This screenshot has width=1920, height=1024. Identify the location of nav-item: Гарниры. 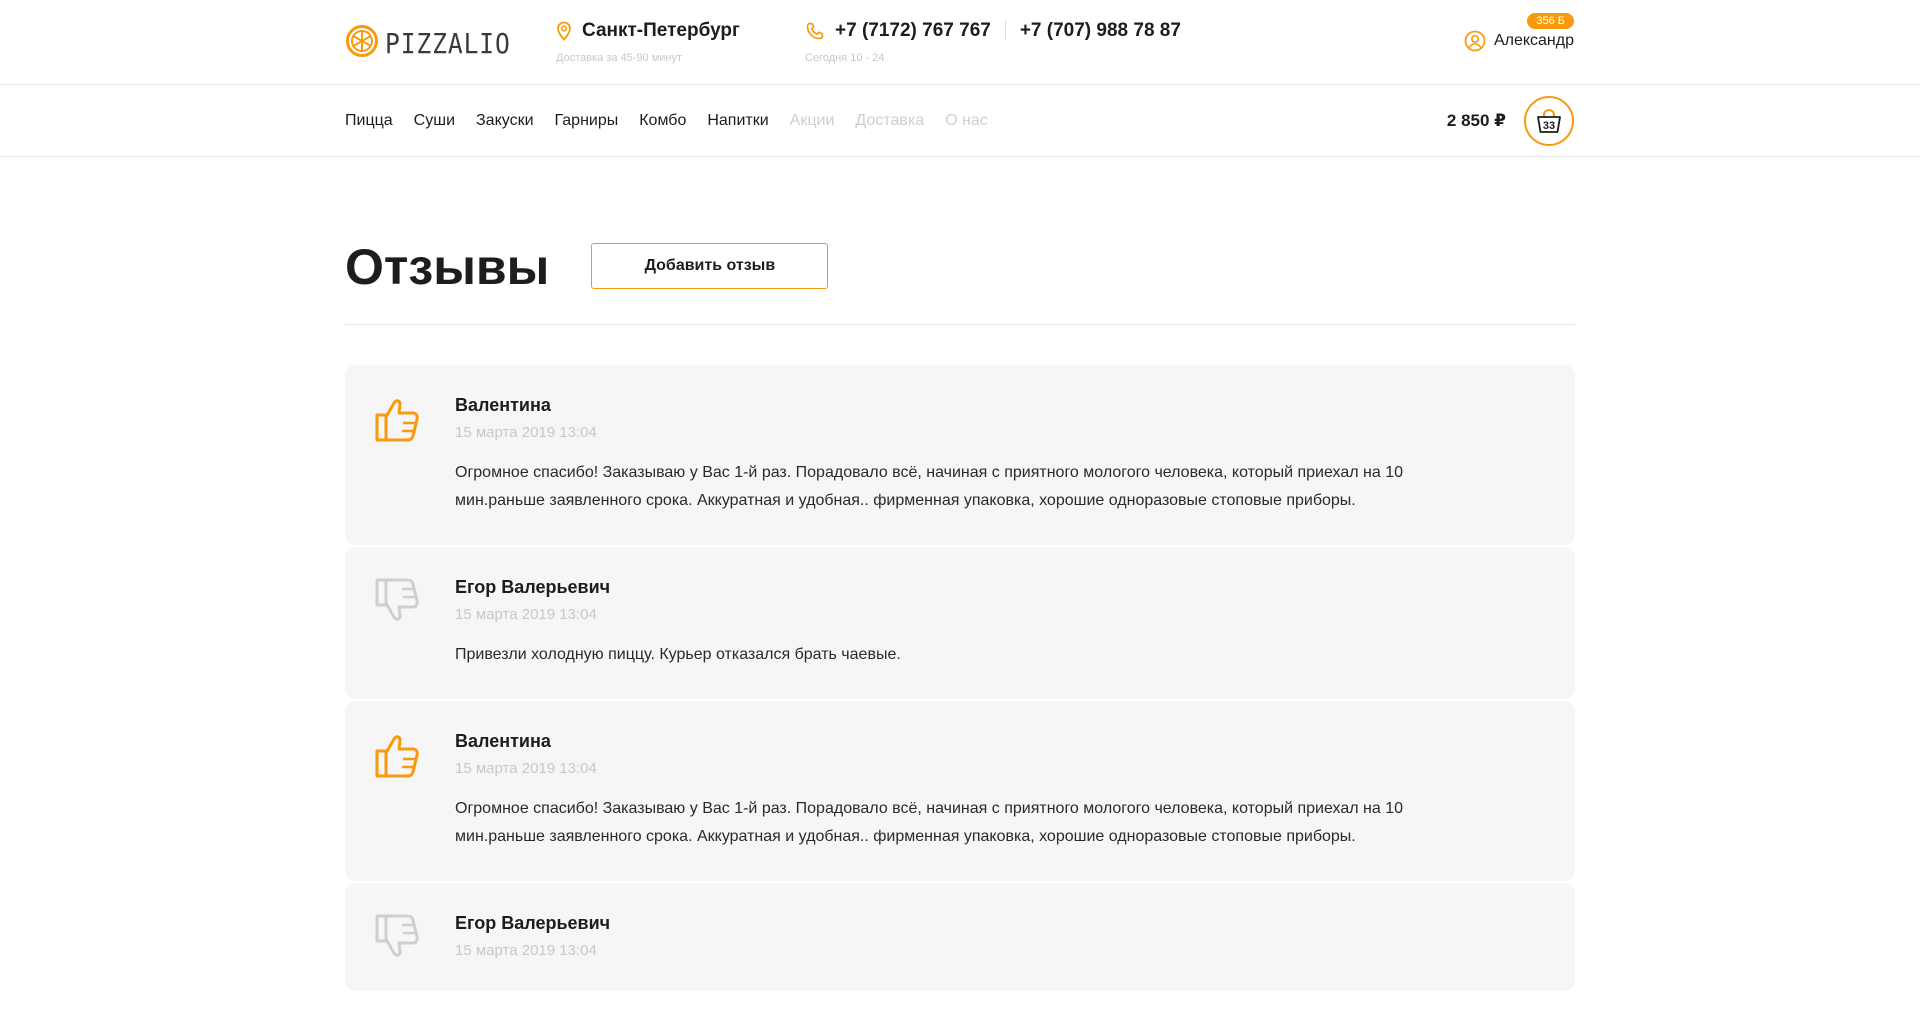
(587, 121).